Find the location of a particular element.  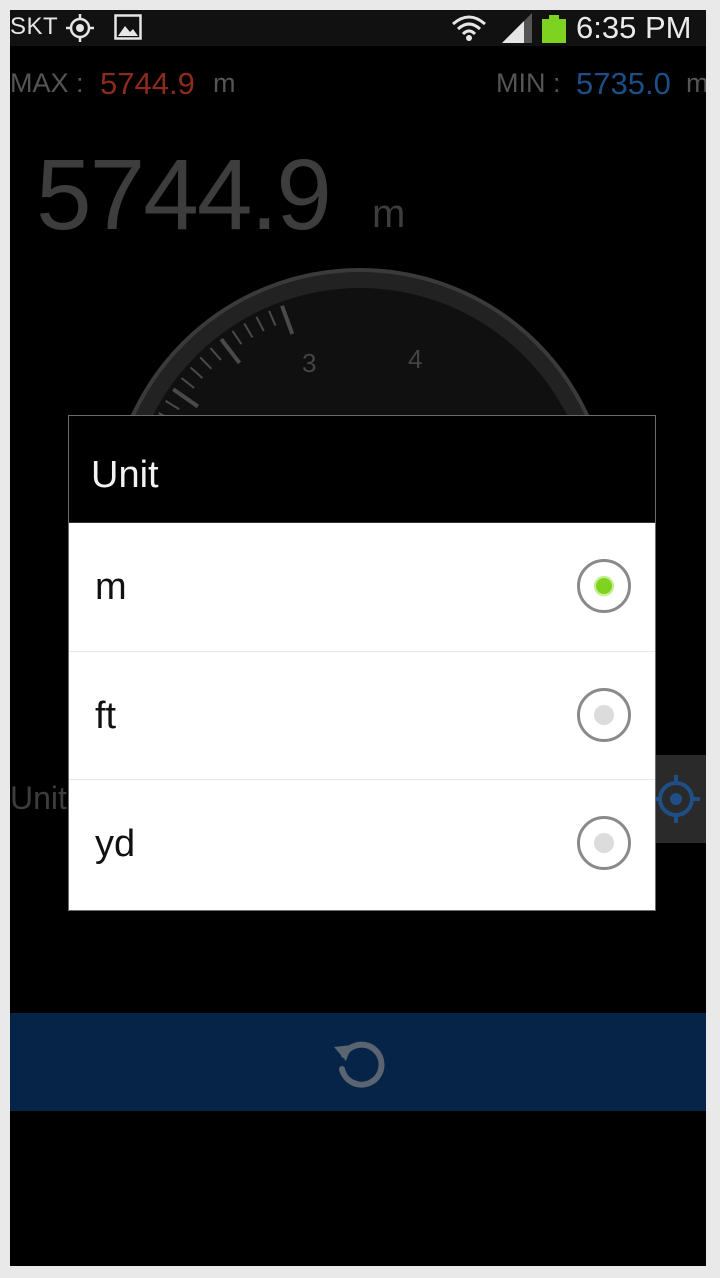

locate-icon is located at coordinates (676, 799).